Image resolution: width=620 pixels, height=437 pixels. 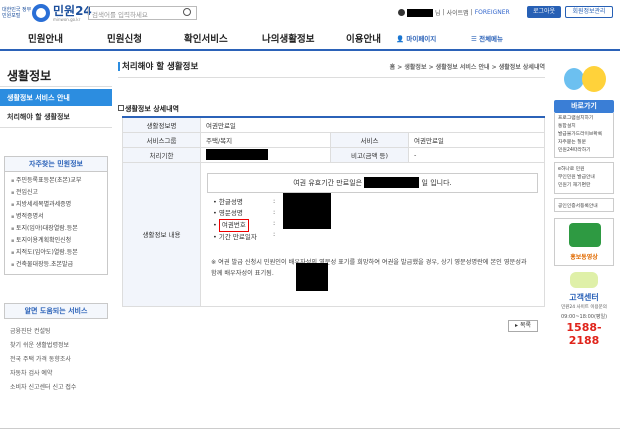 I want to click on useful-item: 찾기 쉬운 생활법령정보, so click(x=56, y=346).